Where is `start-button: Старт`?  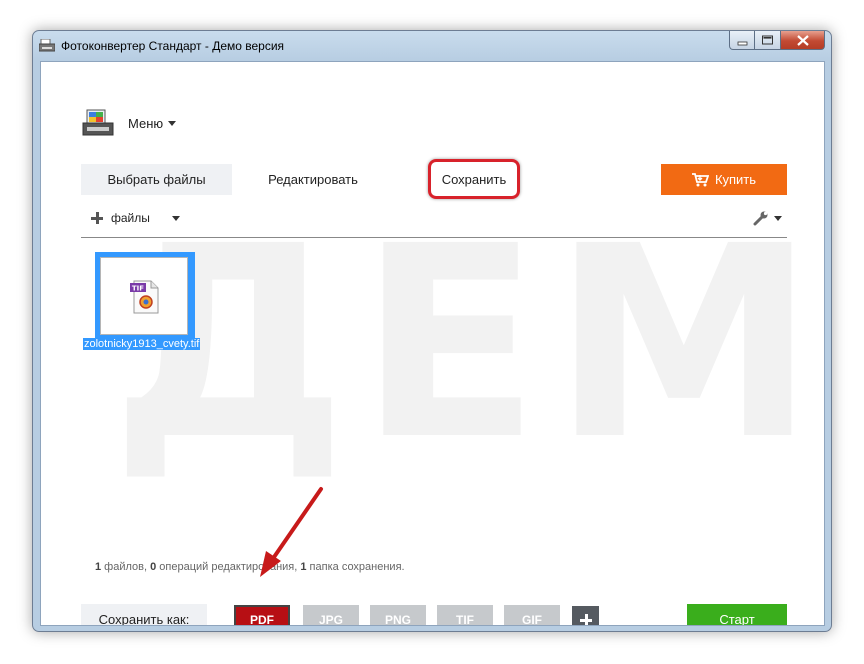
start-button: Старт is located at coordinates (737, 614).